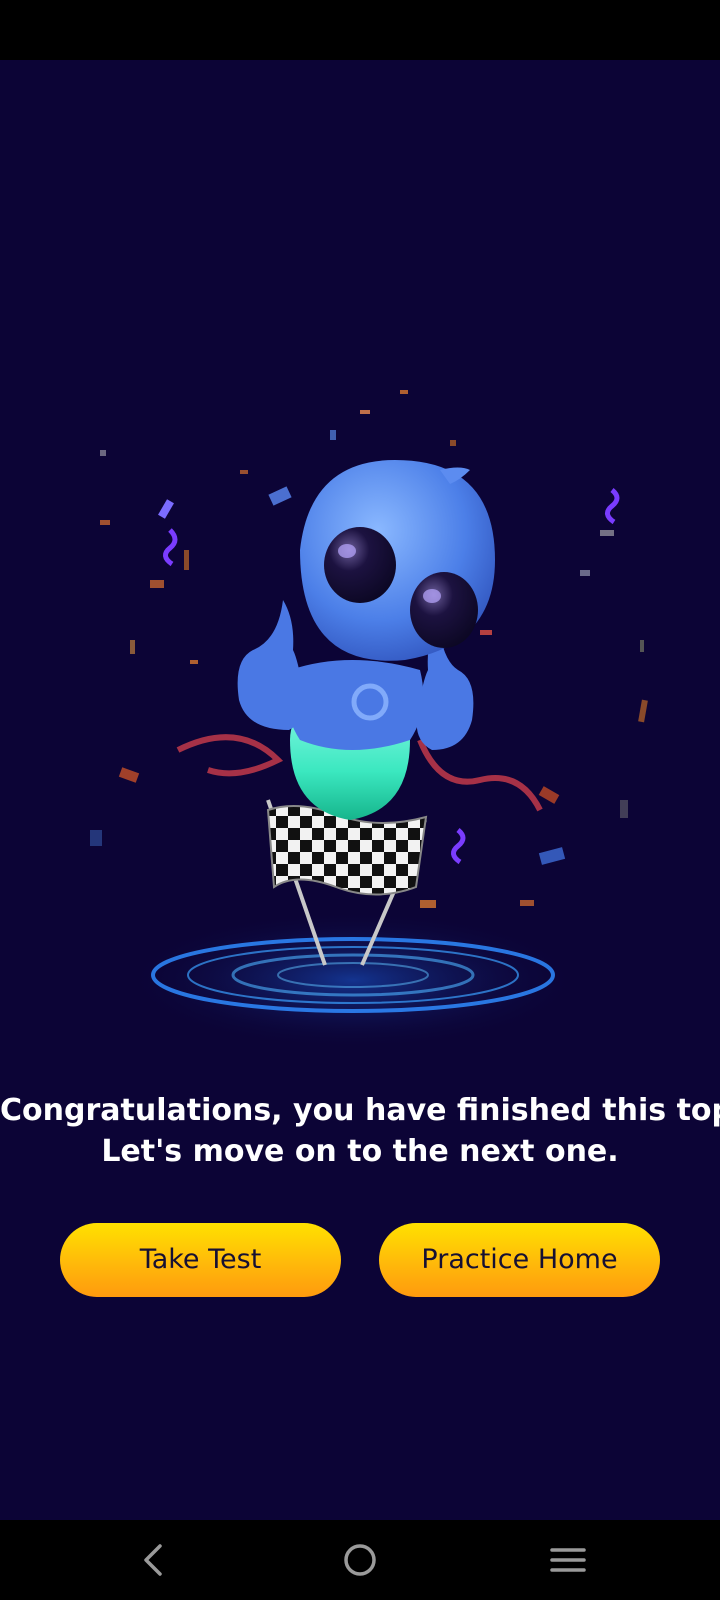  What do you see at coordinates (480, 775) in the screenshot?
I see `ribbon-right` at bounding box center [480, 775].